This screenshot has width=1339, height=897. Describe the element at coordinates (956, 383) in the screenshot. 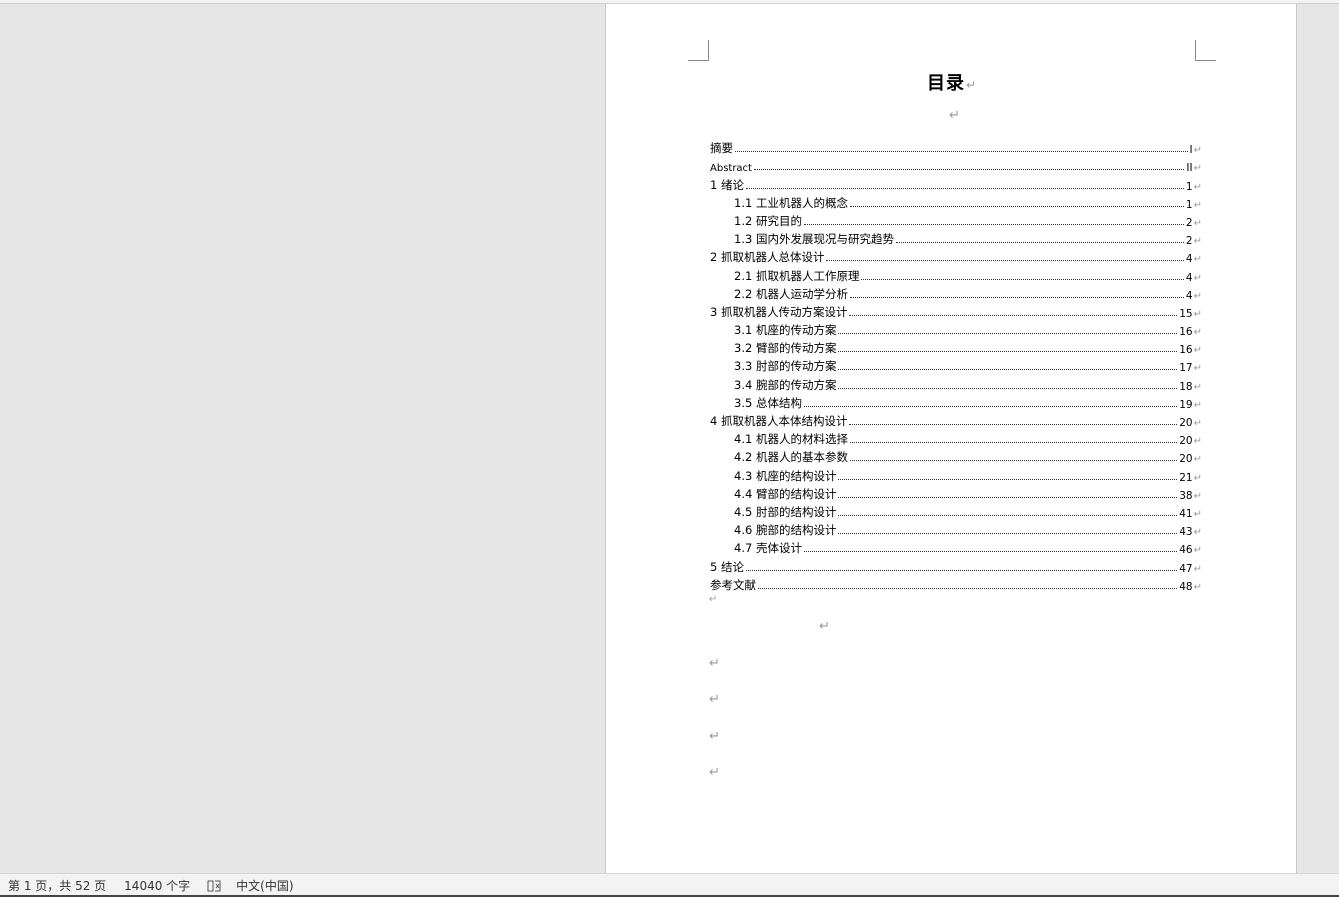

I see `toc-entry: 3.4 腕部的传动方案 18 ↵` at that location.